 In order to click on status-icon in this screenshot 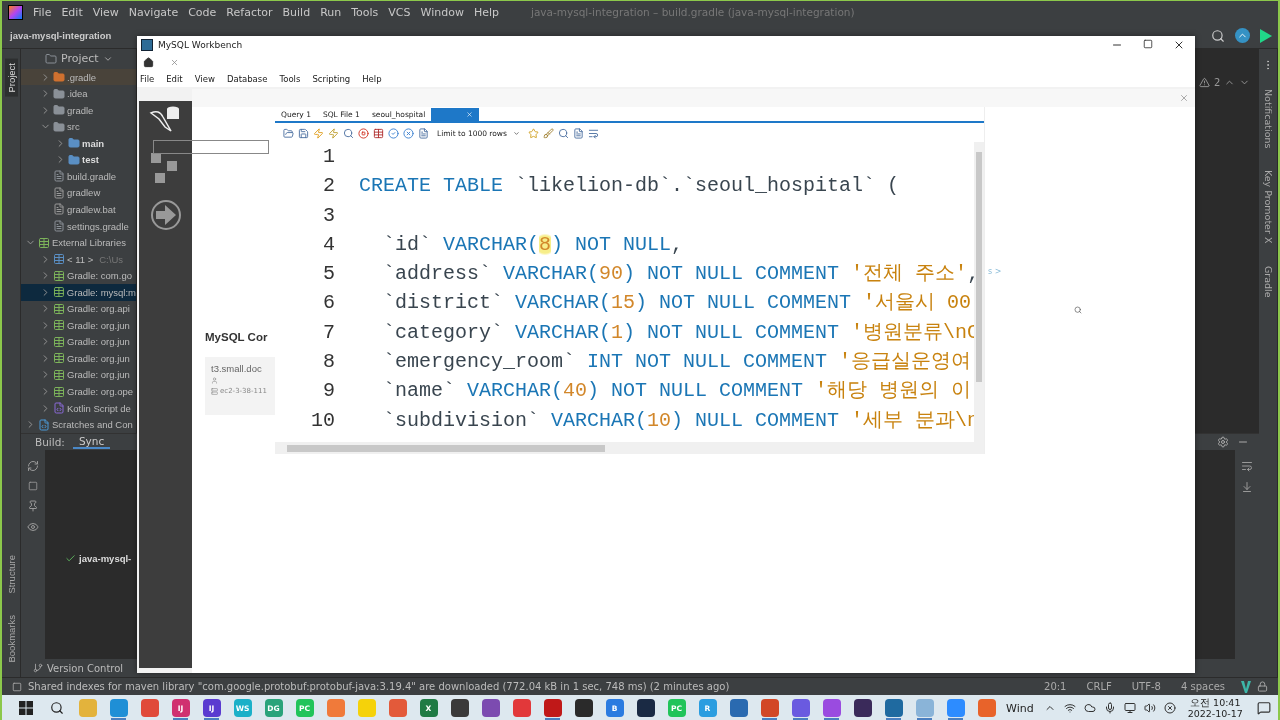, I will do `click(17, 686)`.